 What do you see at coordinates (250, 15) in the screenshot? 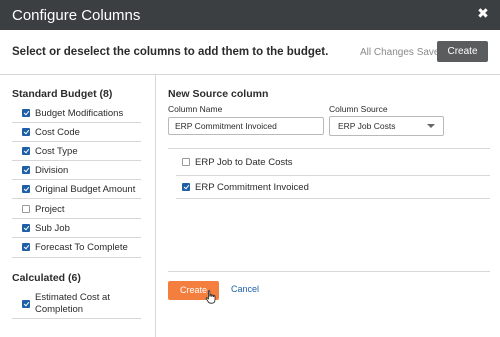
I see `dialog-titlebar: Configure Columns ✖` at bounding box center [250, 15].